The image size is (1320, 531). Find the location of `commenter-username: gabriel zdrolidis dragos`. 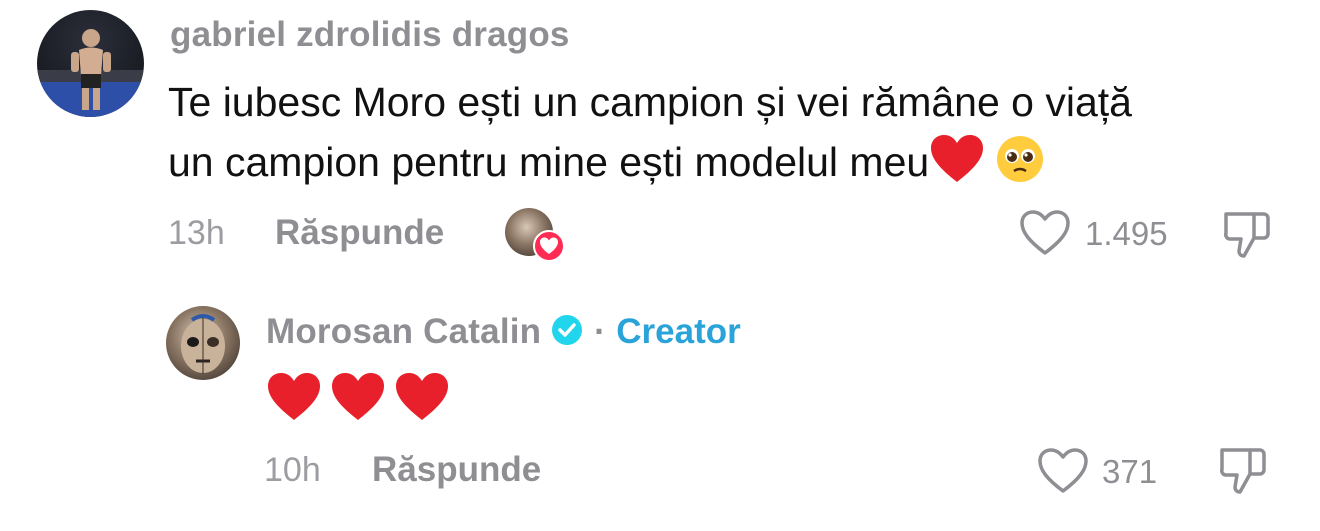

commenter-username: gabriel zdrolidis dragos is located at coordinates (370, 35).